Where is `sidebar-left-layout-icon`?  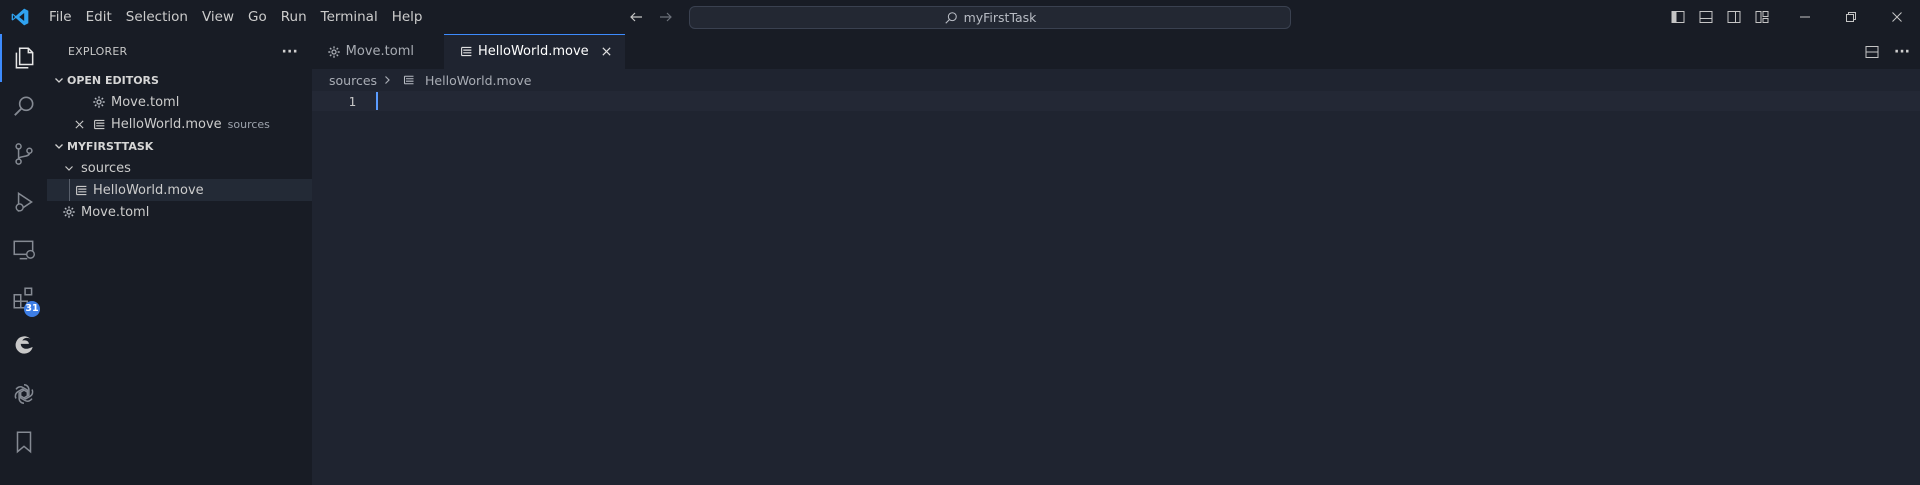 sidebar-left-layout-icon is located at coordinates (1678, 17).